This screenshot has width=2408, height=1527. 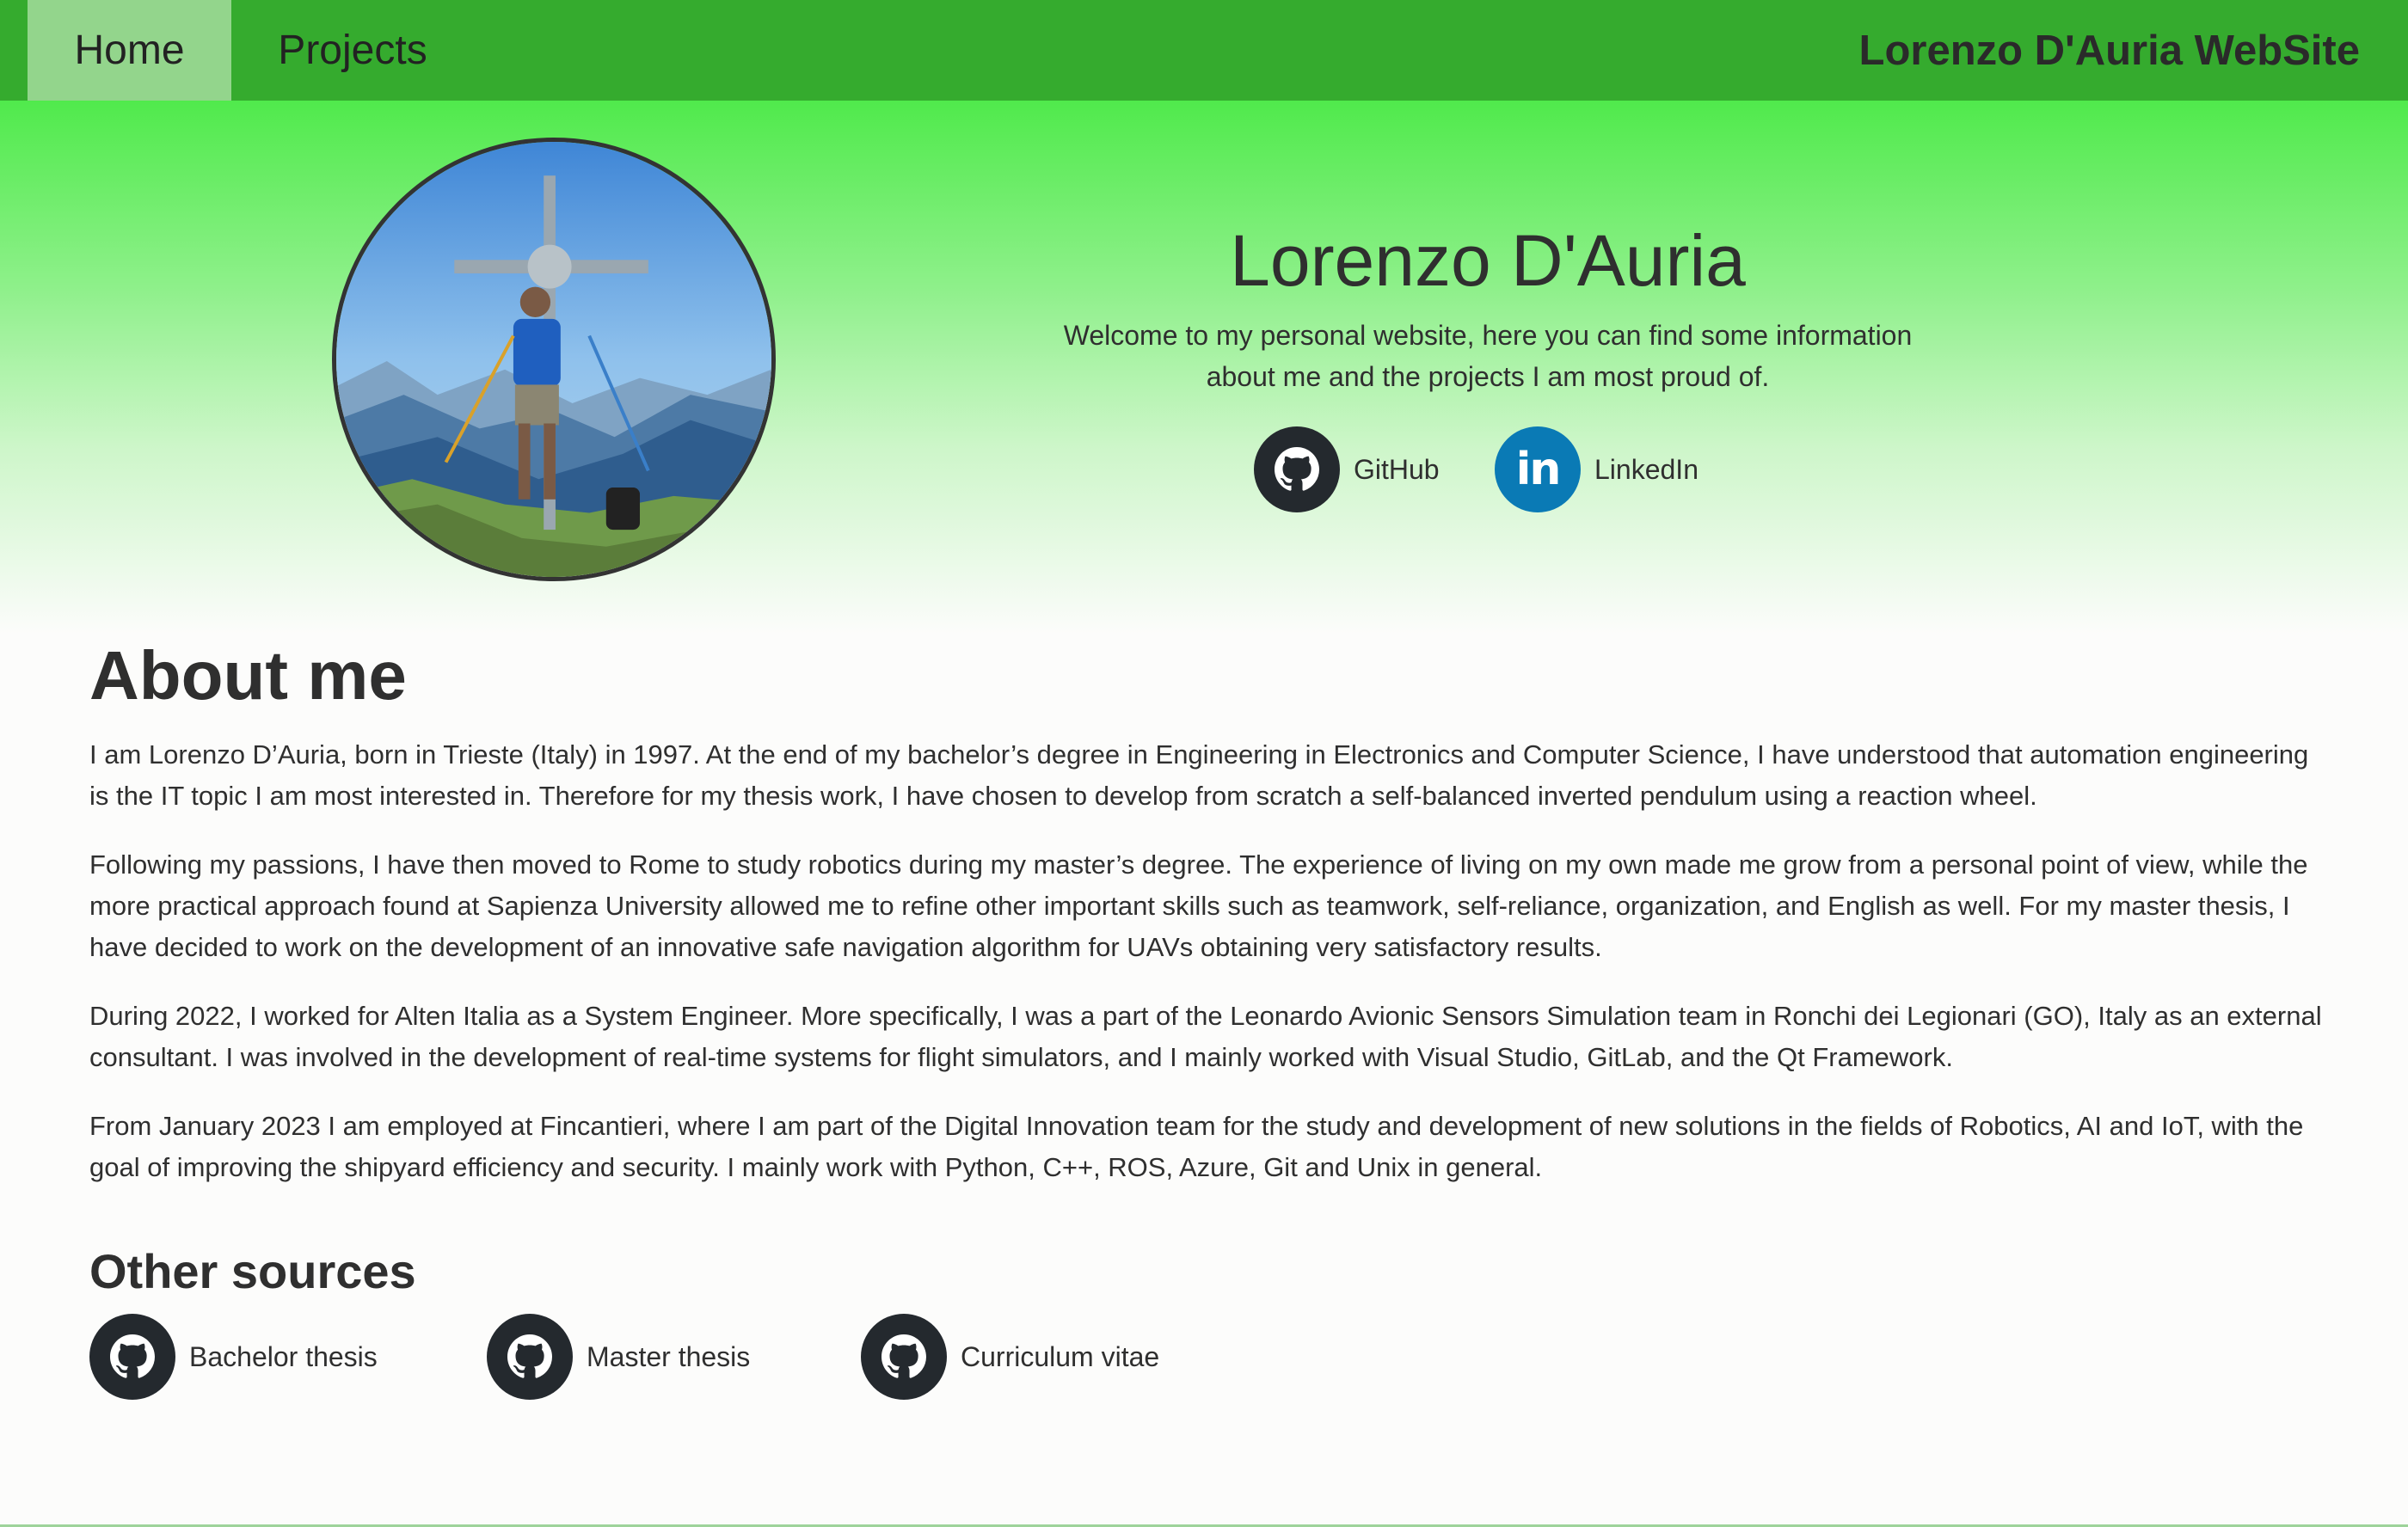 I want to click on linkedin-mark: in, so click(x=1538, y=469).